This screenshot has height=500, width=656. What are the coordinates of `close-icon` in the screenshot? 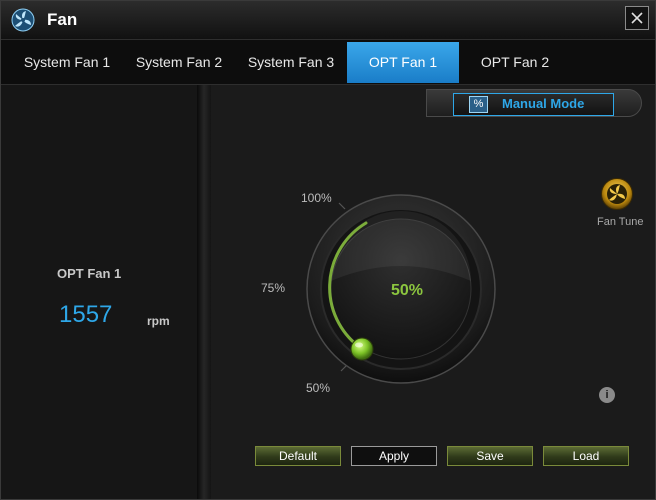 It's located at (637, 18).